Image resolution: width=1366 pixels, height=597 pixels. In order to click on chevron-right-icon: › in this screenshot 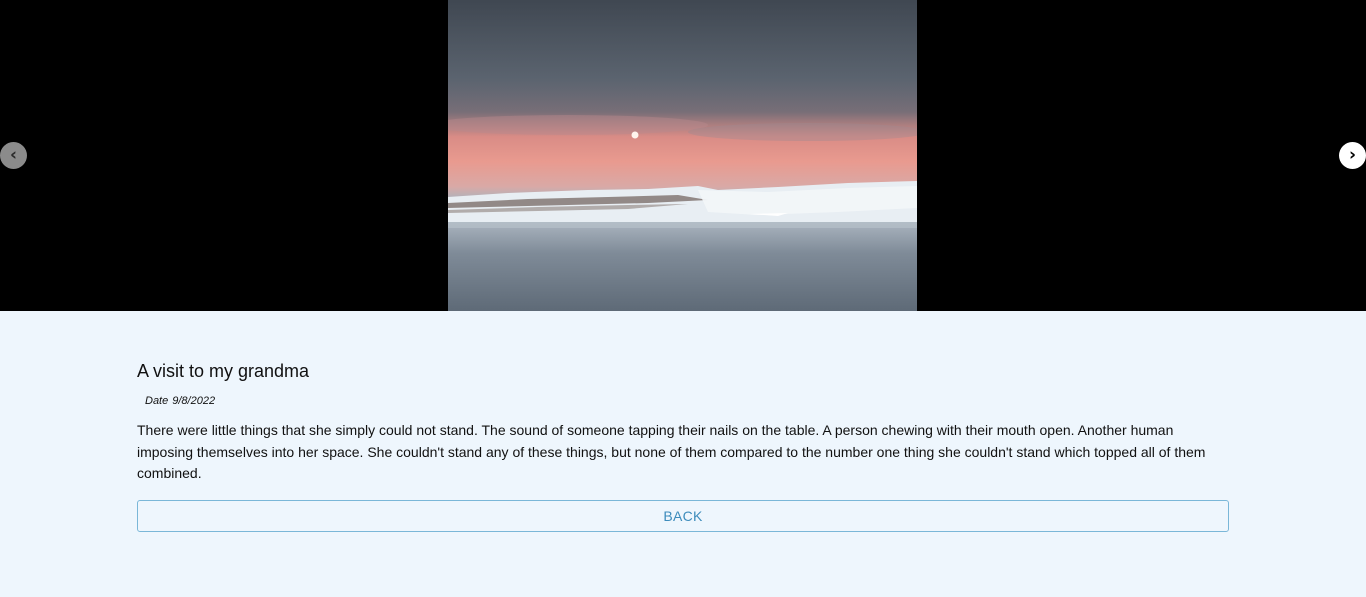, I will do `click(1352, 155)`.